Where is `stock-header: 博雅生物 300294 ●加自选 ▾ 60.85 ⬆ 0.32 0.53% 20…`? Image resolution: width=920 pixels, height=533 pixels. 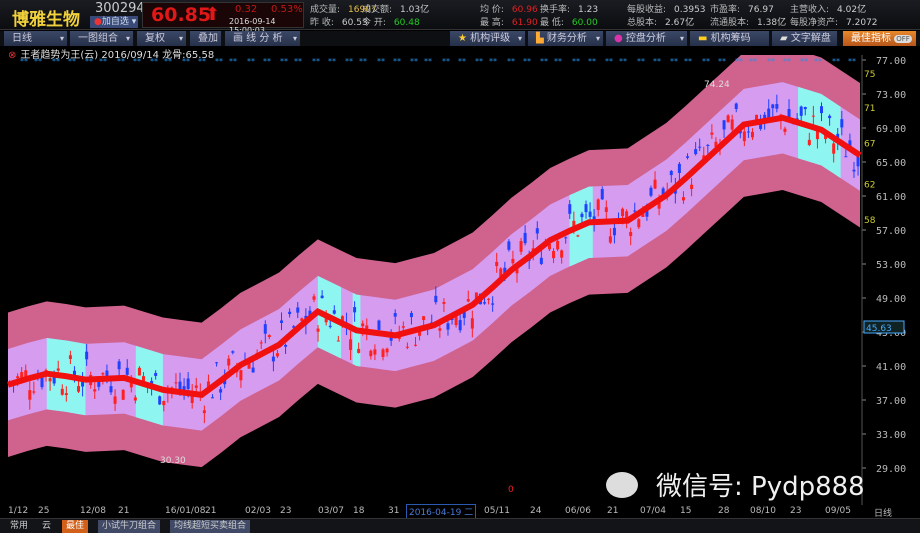 stock-header: 博雅生物 300294 ●加自选 ▾ 60.85 ⬆ 0.32 0.53% 20… is located at coordinates (460, 17).